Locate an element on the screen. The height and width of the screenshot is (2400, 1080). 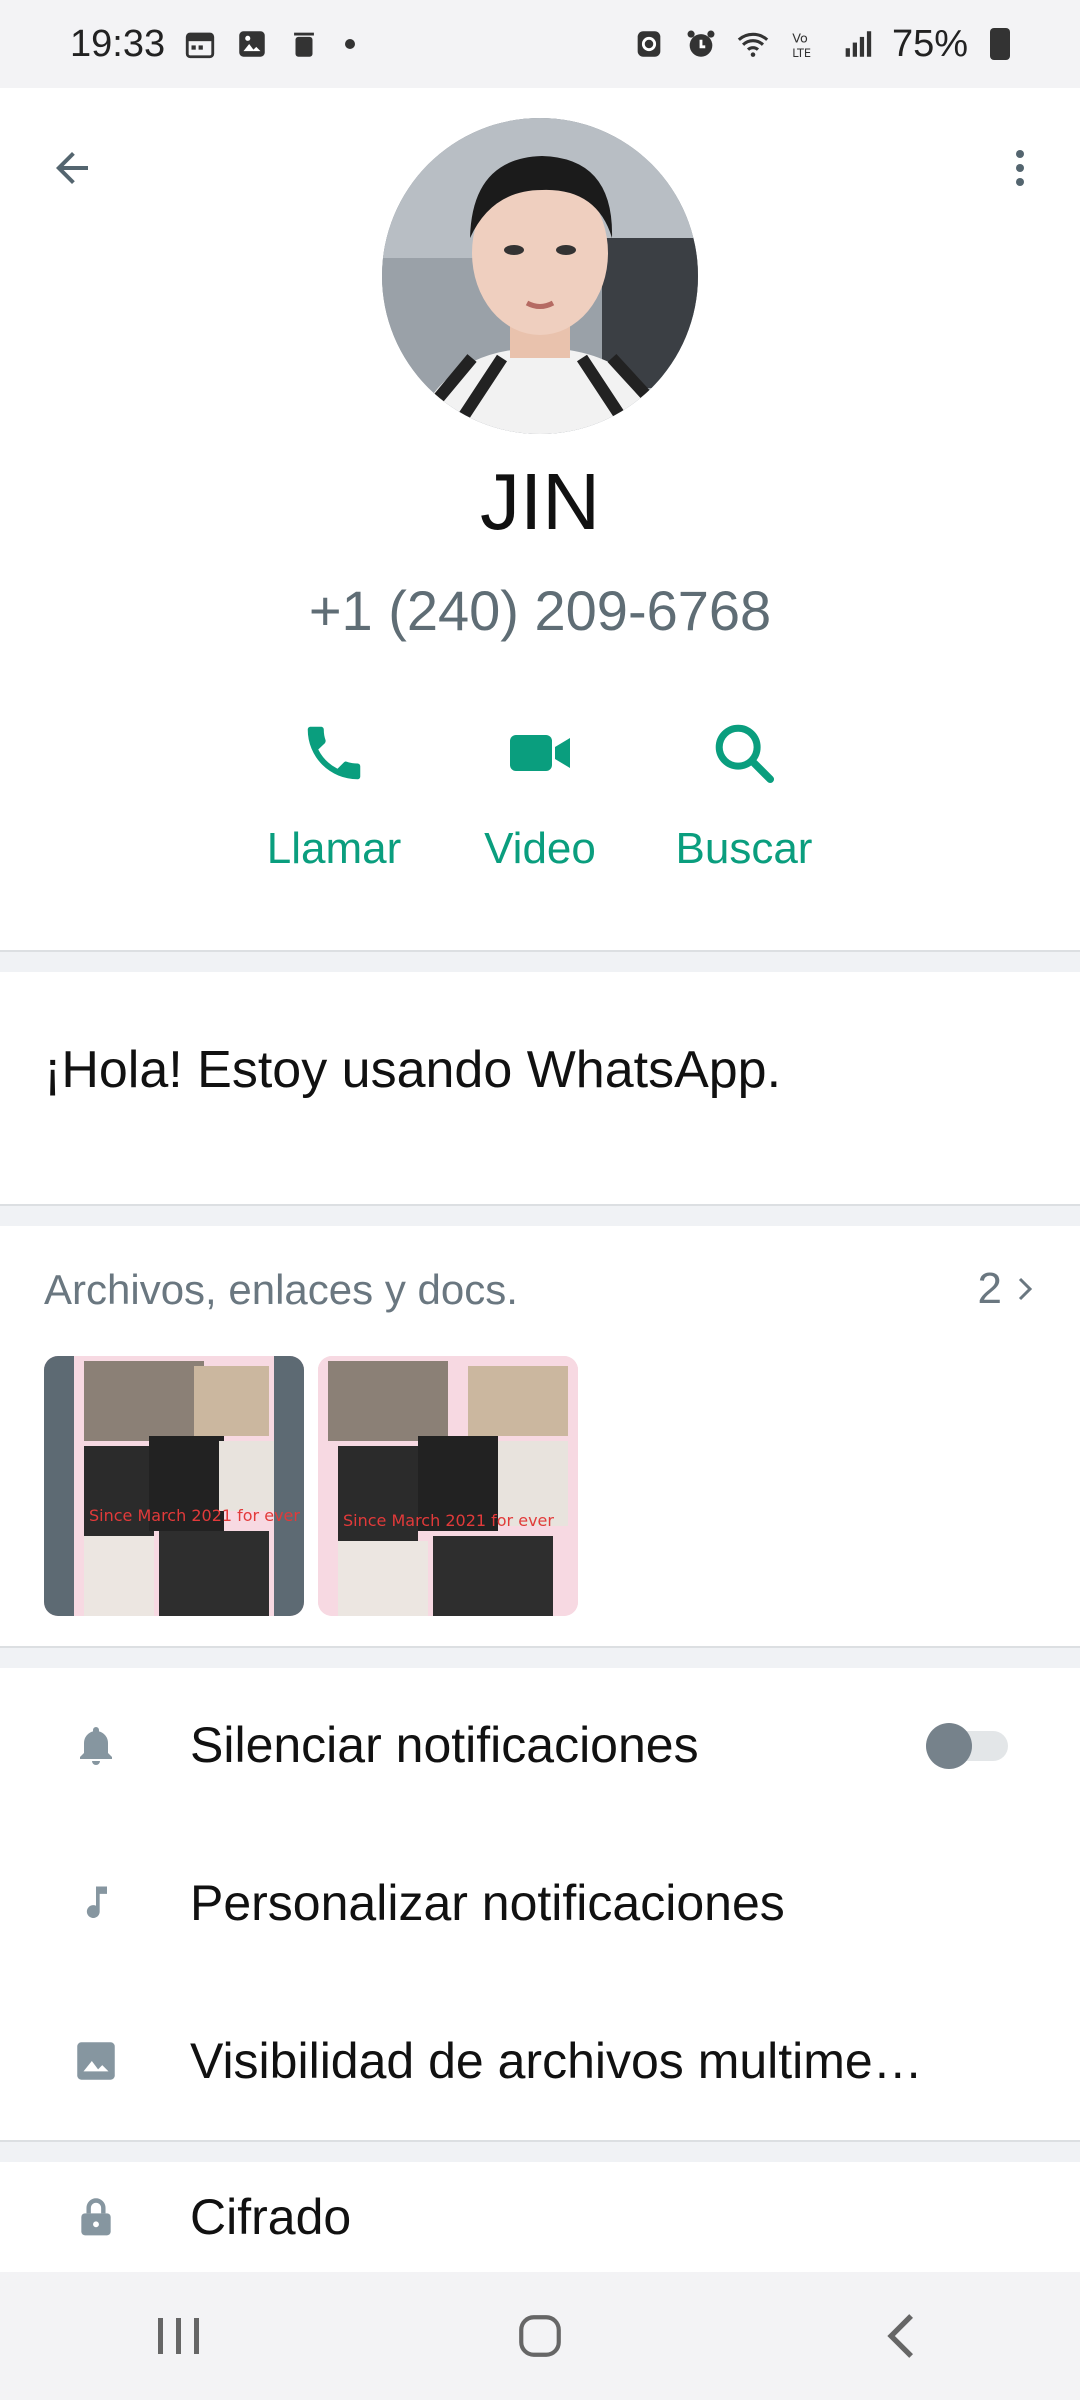
more-notifications-dot is located at coordinates (350, 44).